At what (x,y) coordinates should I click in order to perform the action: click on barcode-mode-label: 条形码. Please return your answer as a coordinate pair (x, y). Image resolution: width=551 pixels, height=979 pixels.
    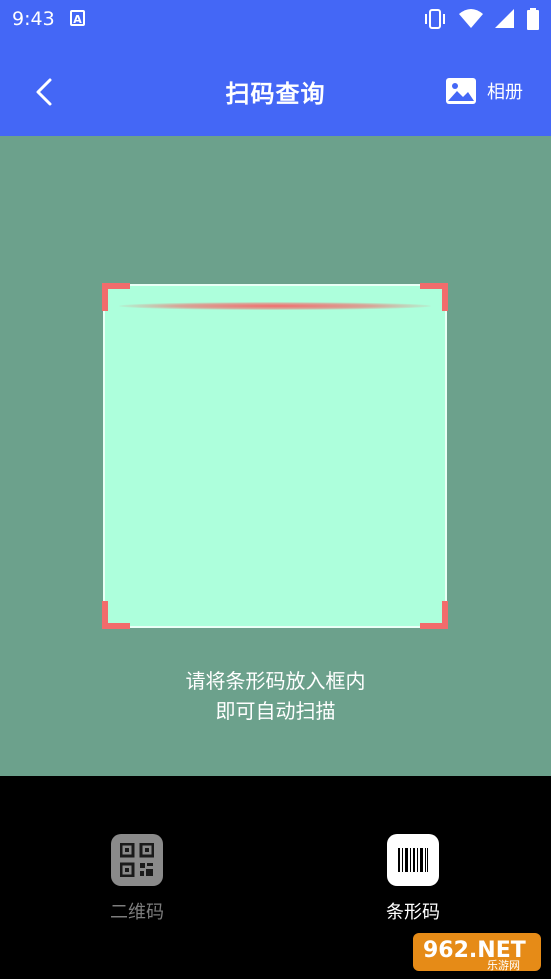
    Looking at the image, I should click on (413, 912).